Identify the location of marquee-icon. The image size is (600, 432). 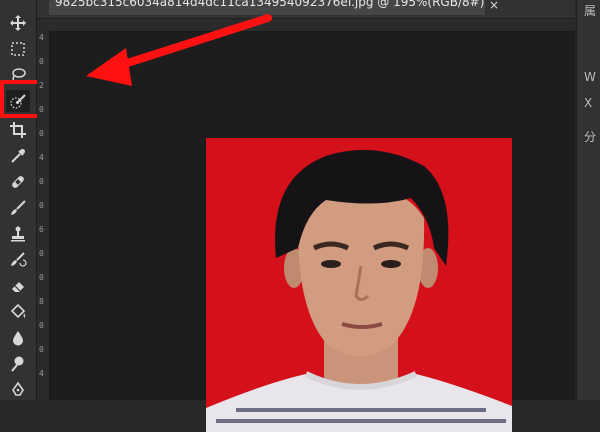
(18, 49).